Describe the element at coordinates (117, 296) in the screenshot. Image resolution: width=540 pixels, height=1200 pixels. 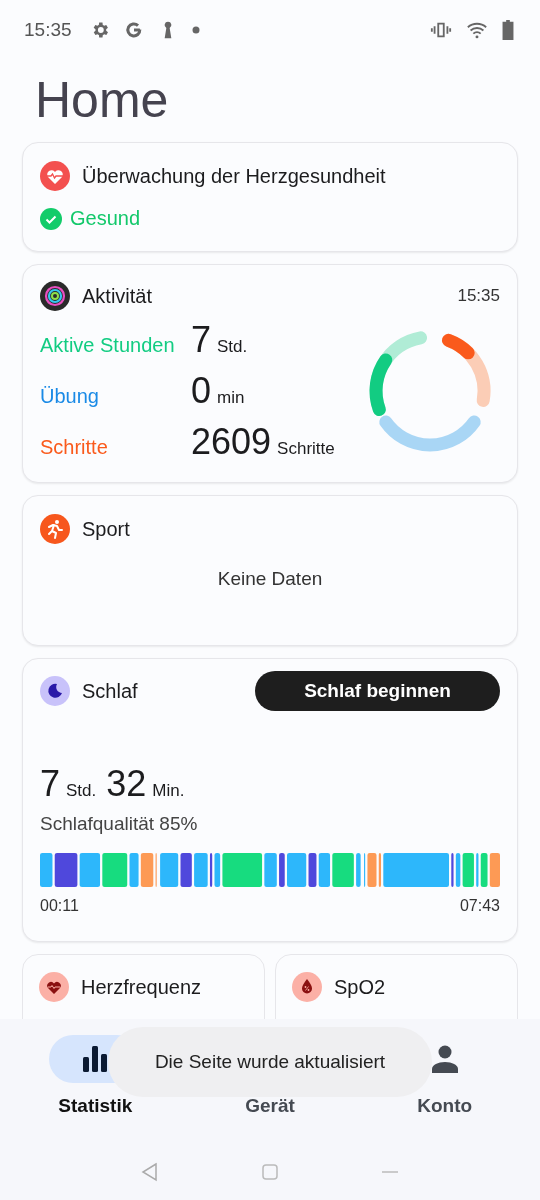
I see `card-title: Aktivität` at that location.